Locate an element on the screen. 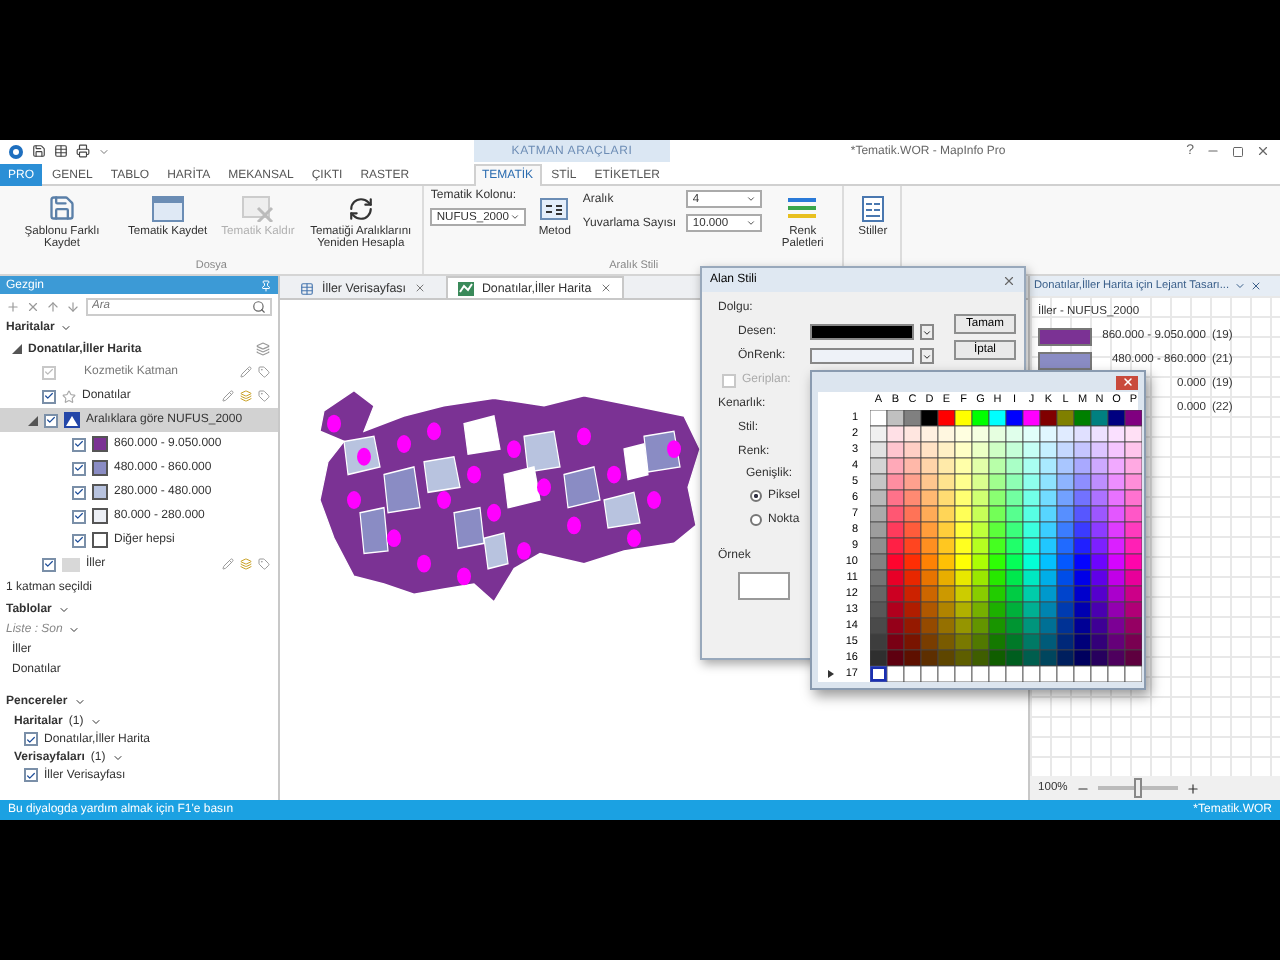 The image size is (1280, 960). zoom-in-icon is located at coordinates (1192, 788).